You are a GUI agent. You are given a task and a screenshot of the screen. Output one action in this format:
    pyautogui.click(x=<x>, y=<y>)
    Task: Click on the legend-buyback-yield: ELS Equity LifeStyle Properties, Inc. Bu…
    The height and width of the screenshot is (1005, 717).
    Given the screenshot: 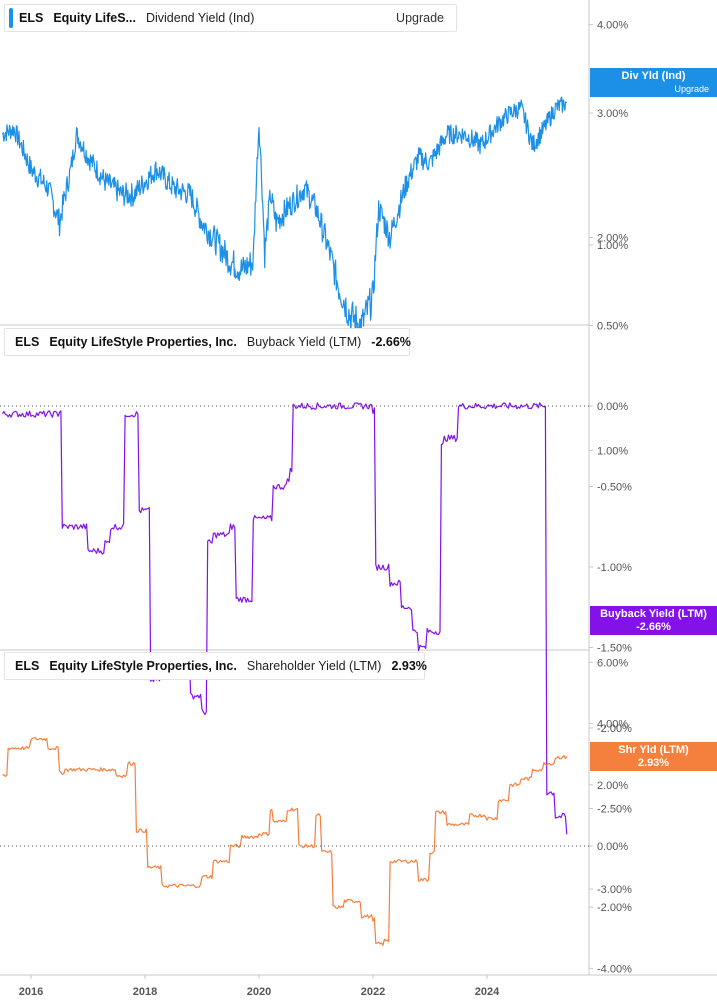 What is the action you would take?
    pyautogui.click(x=207, y=342)
    